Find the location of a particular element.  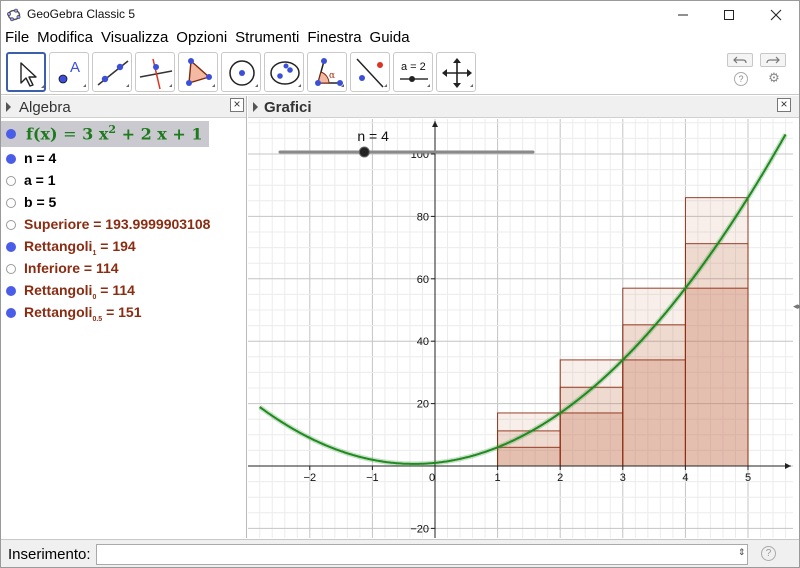

algebra-item-text: Rettangoli1 = 194 is located at coordinates (80, 247).